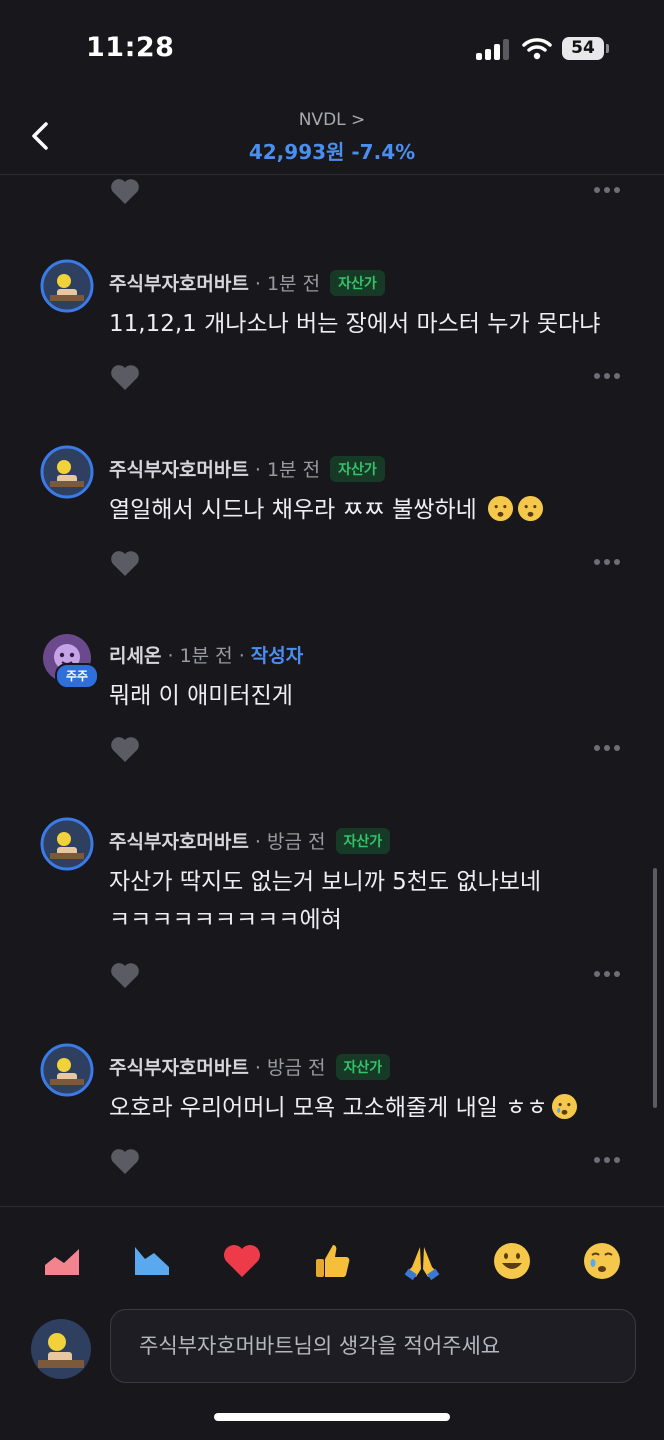 Image resolution: width=664 pixels, height=1440 pixels. I want to click on heart-icon, so click(242, 1261).